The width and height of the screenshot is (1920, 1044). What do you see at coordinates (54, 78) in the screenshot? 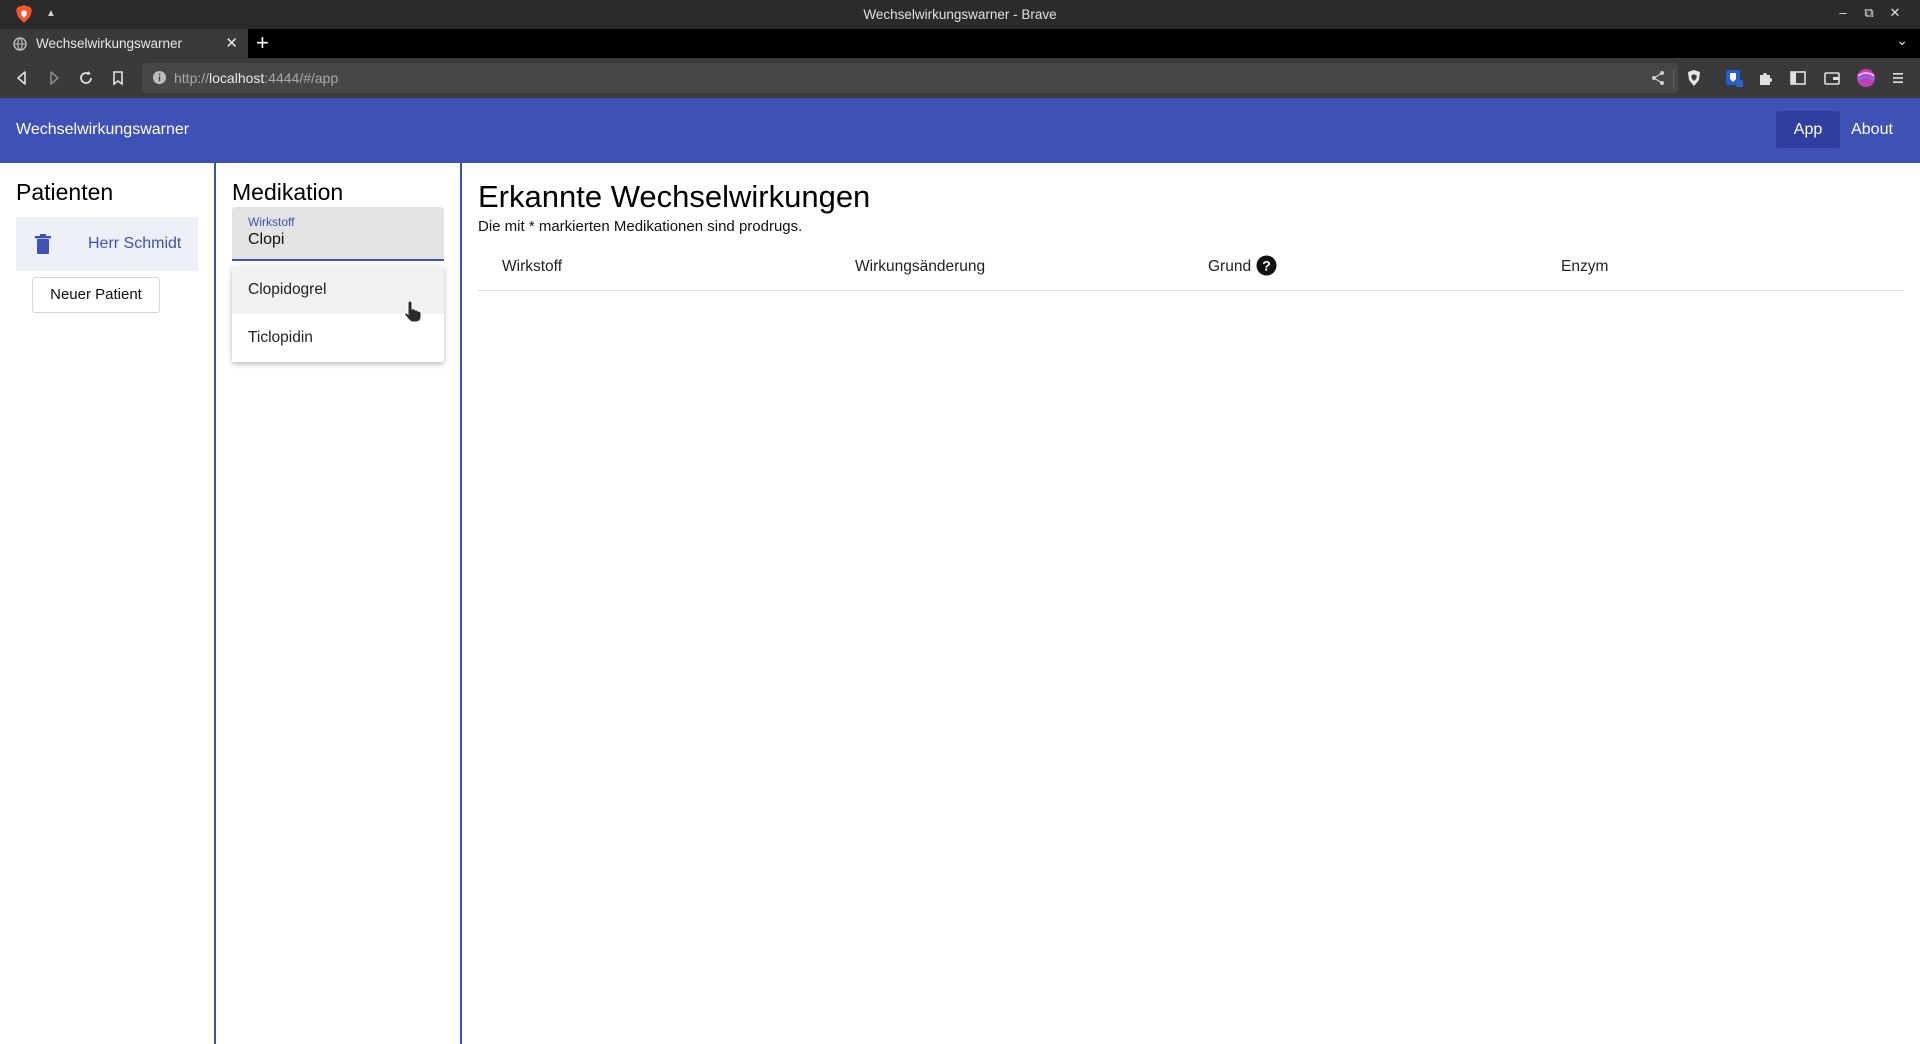
I see `forward-icon` at bounding box center [54, 78].